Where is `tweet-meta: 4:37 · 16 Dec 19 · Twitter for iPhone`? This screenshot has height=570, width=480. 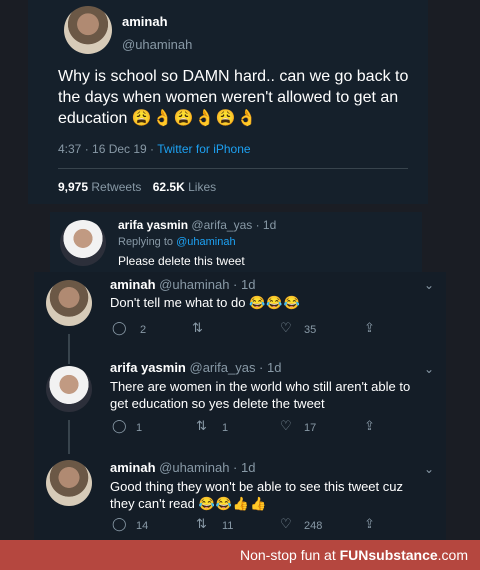 tweet-meta: 4:37 · 16 Dec 19 · Twitter for iPhone is located at coordinates (154, 149).